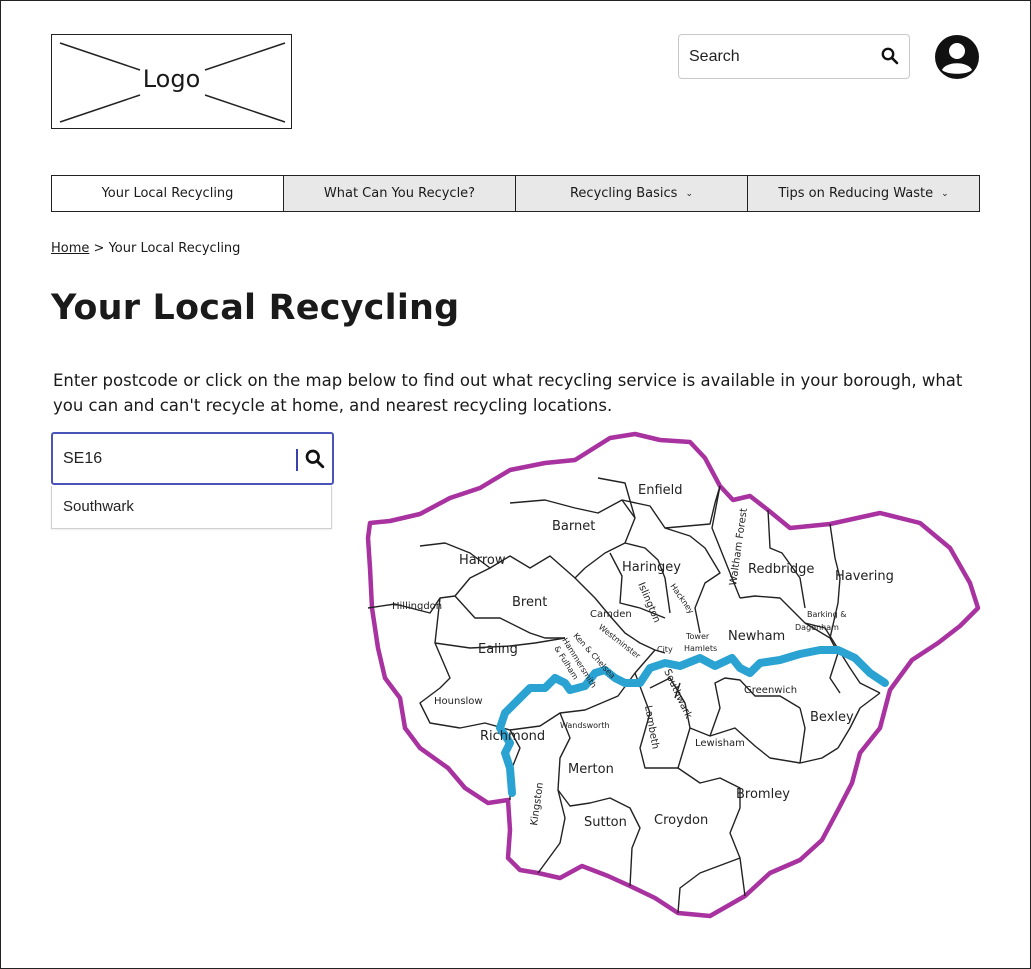 Image resolution: width=1031 pixels, height=969 pixels. What do you see at coordinates (623, 193) in the screenshot?
I see `nav-item-label: Recycling Basics` at bounding box center [623, 193].